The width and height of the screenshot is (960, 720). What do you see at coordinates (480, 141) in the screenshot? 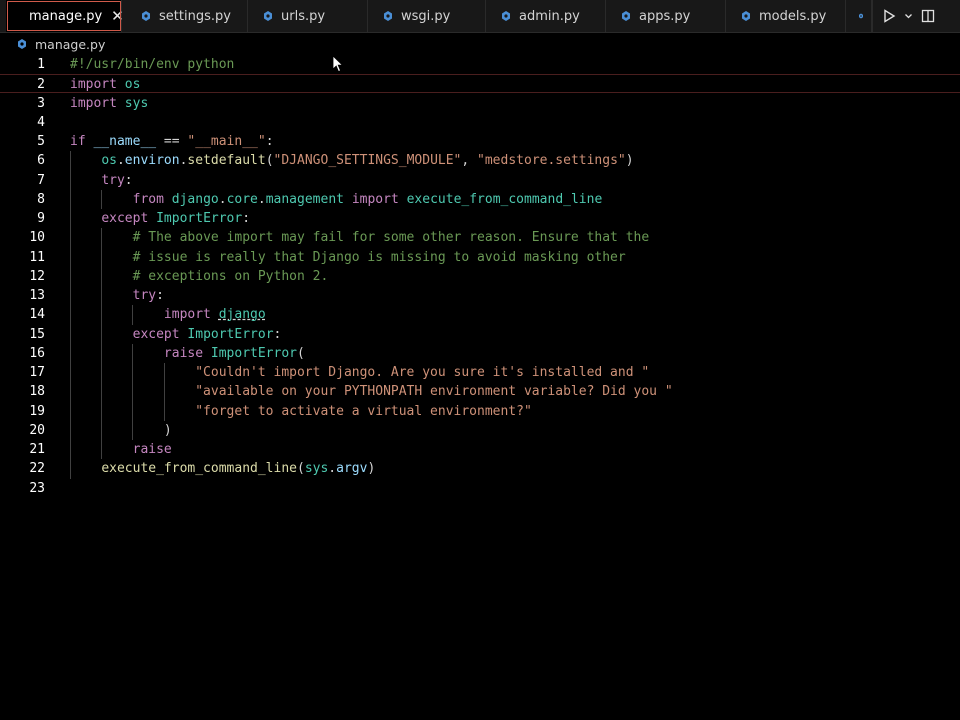
I see `code-line: 5 if __name__ == "__main__":` at bounding box center [480, 141].